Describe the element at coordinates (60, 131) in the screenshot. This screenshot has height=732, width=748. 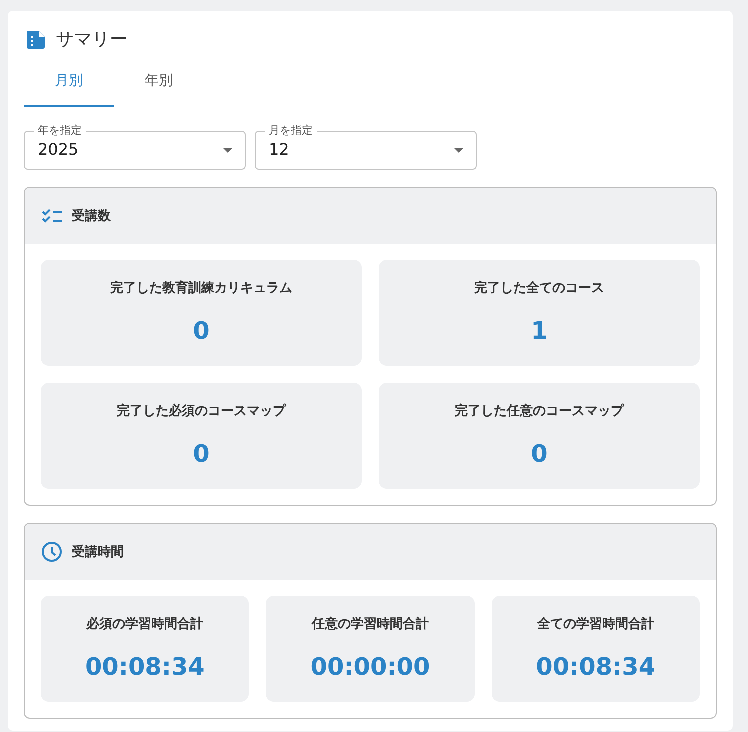
I see `field-label: 年を指定` at that location.